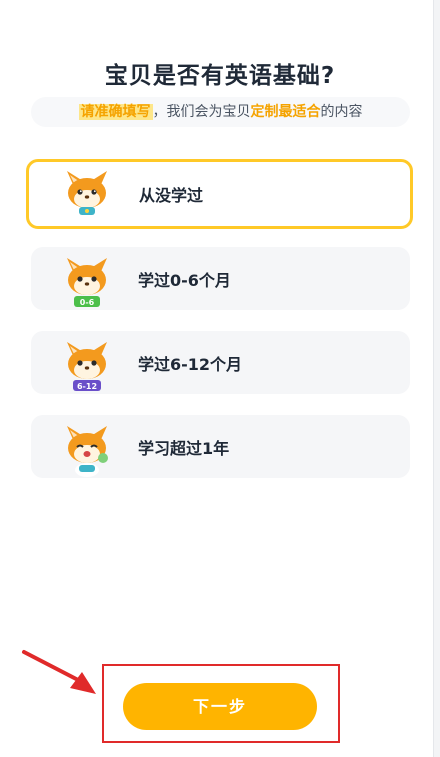 The height and width of the screenshot is (757, 440). I want to click on option-label: 从没学过, so click(171, 195).